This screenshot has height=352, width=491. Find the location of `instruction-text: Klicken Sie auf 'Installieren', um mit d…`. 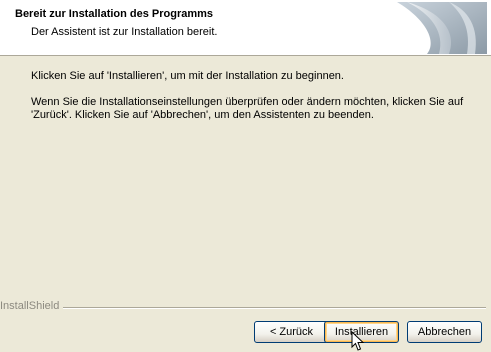

instruction-text: Klicken Sie auf 'Installieren', um mit d… is located at coordinates (187, 76).